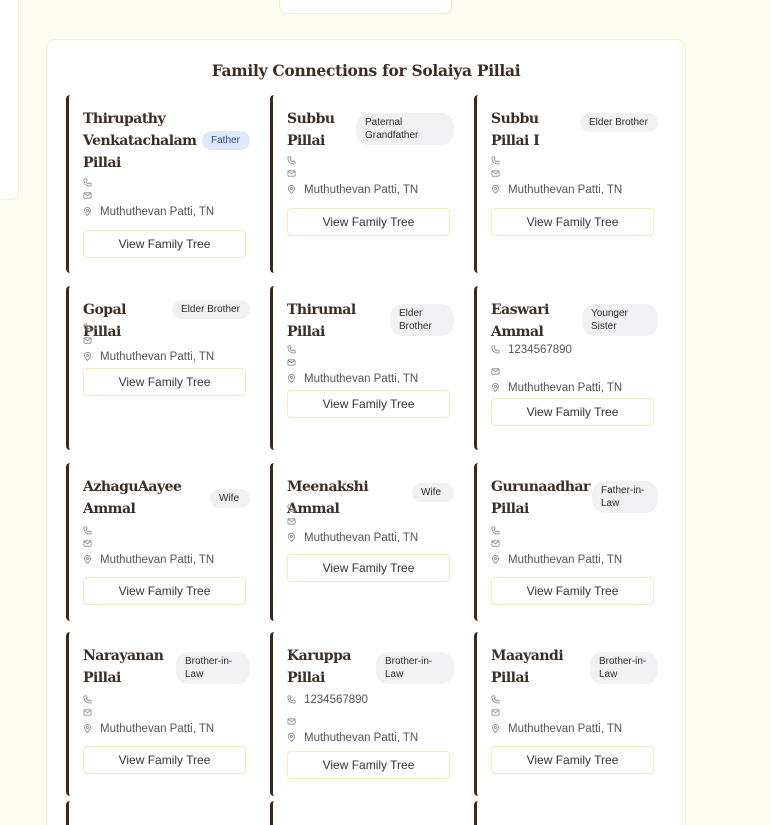  I want to click on relation-badge: Younger Sister, so click(620, 320).